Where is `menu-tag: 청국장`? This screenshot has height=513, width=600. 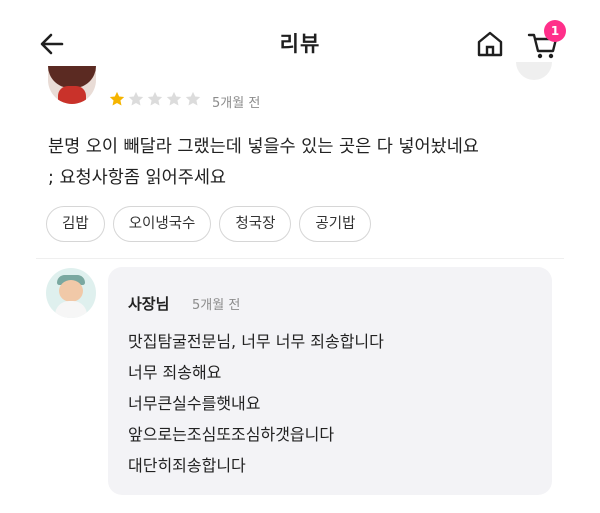
menu-tag: 청국장 is located at coordinates (255, 224).